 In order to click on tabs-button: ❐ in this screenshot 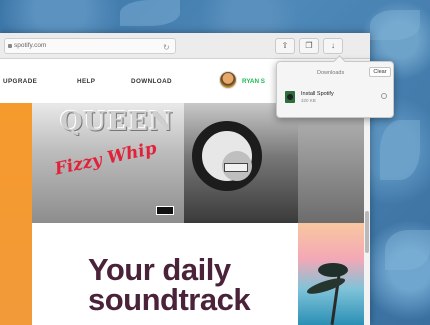, I will do `click(309, 46)`.